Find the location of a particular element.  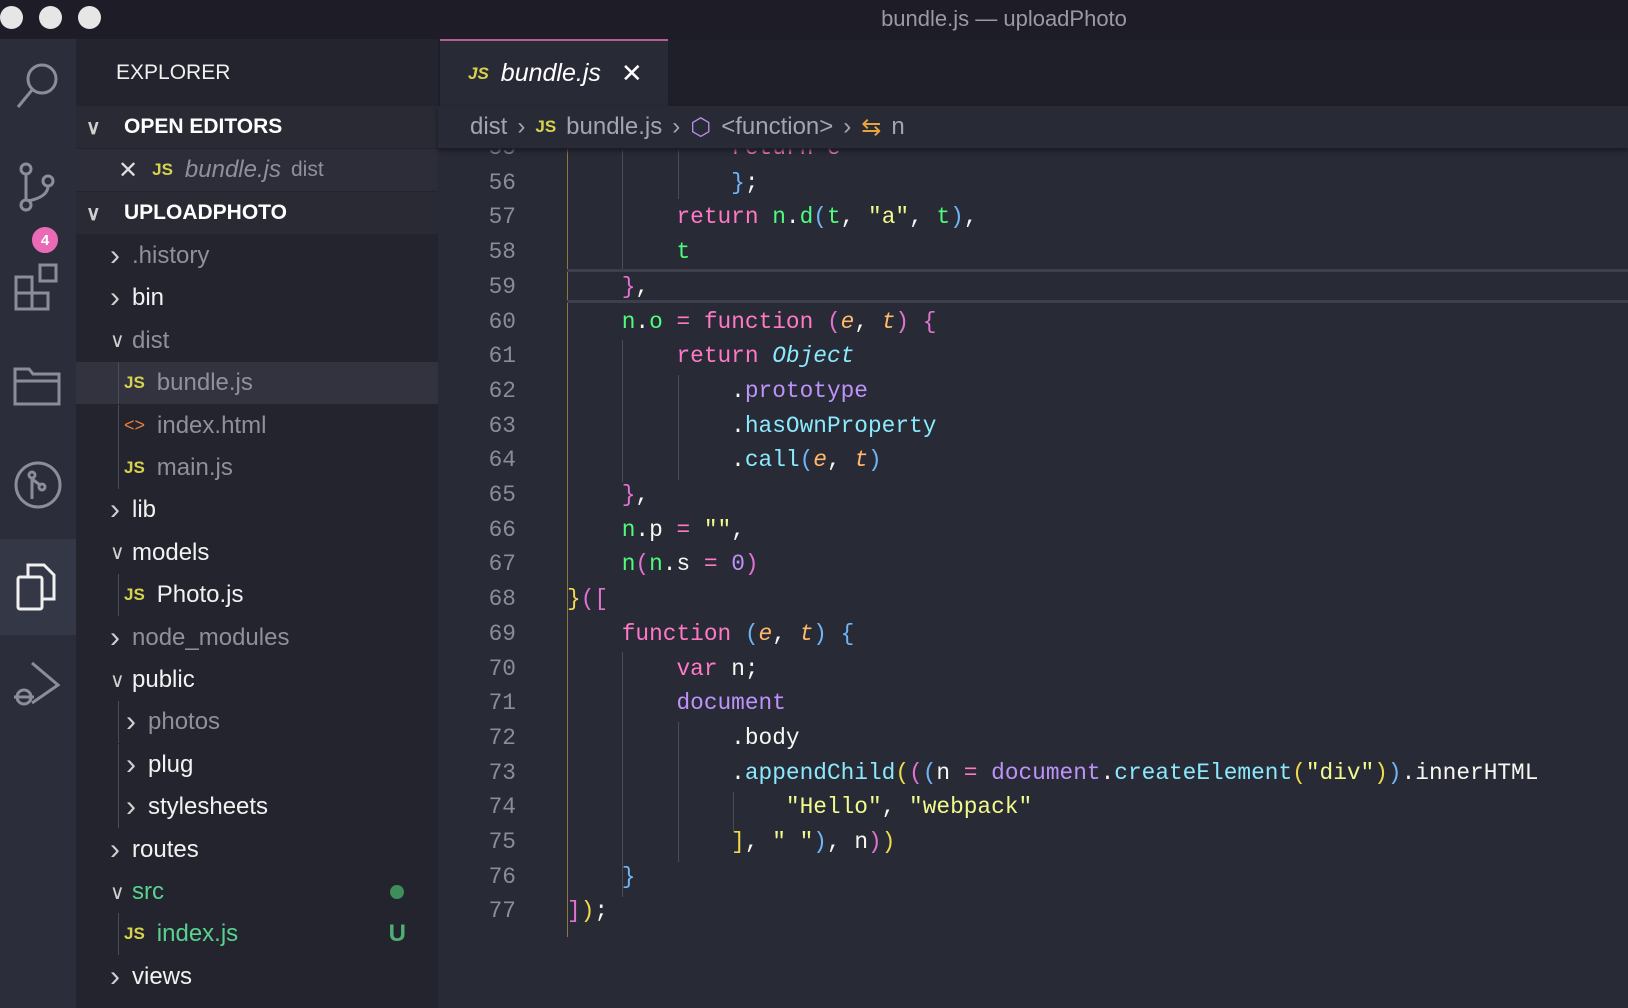

line-number: 62 is located at coordinates (502, 390).